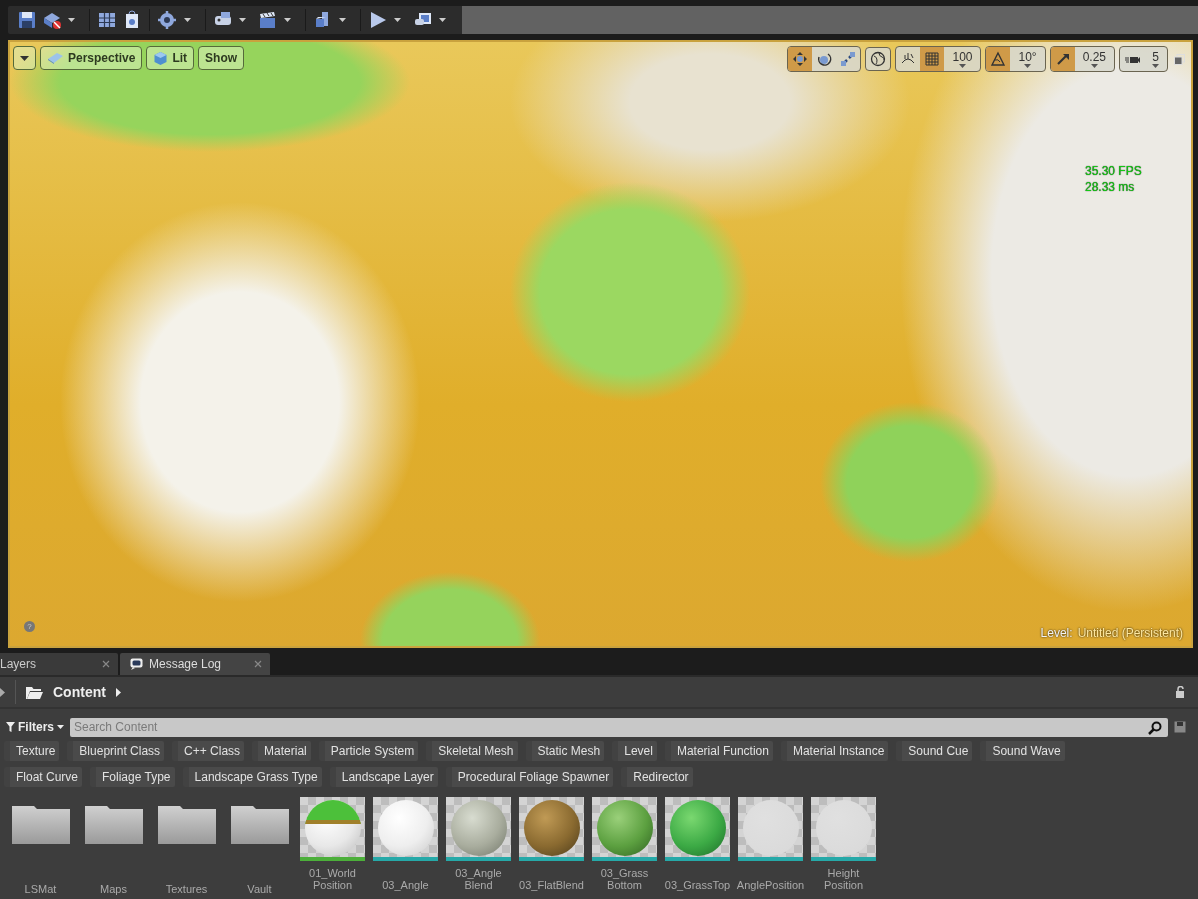  Describe the element at coordinates (32, 751) in the screenshot. I see `filter-chip: Texture` at that location.